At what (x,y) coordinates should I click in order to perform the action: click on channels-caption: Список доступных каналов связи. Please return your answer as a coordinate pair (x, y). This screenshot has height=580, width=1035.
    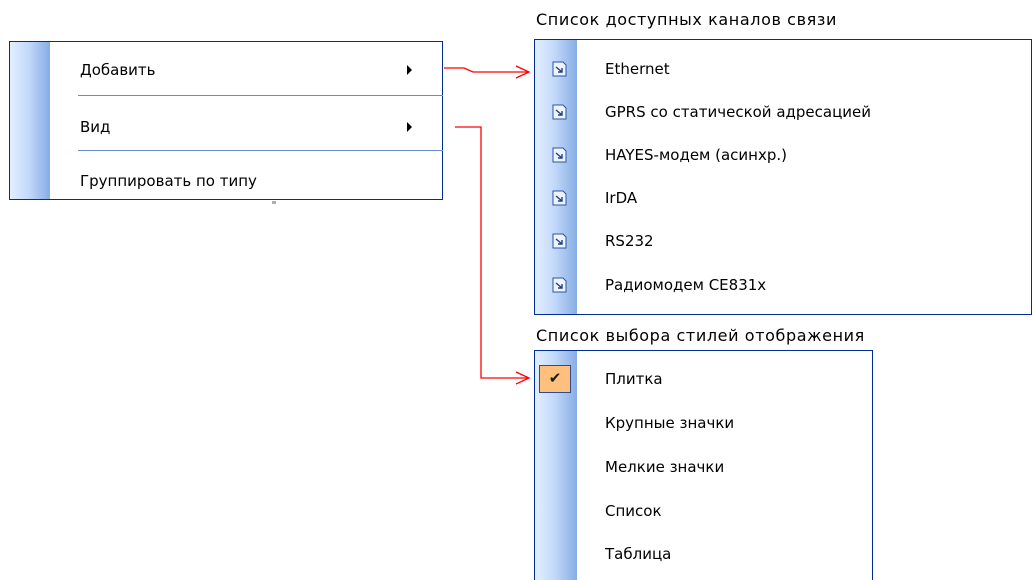
    Looking at the image, I should click on (686, 19).